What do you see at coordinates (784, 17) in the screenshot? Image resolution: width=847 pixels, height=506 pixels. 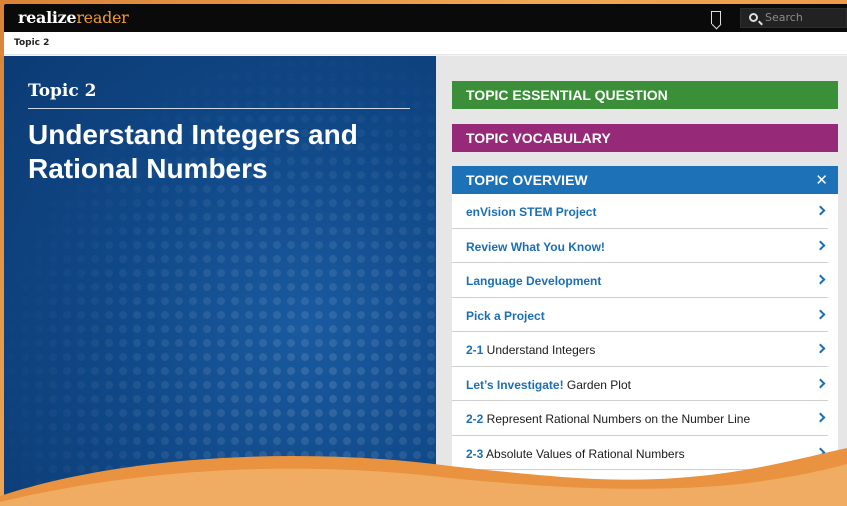 I see `search-placeholder: Search` at bounding box center [784, 17].